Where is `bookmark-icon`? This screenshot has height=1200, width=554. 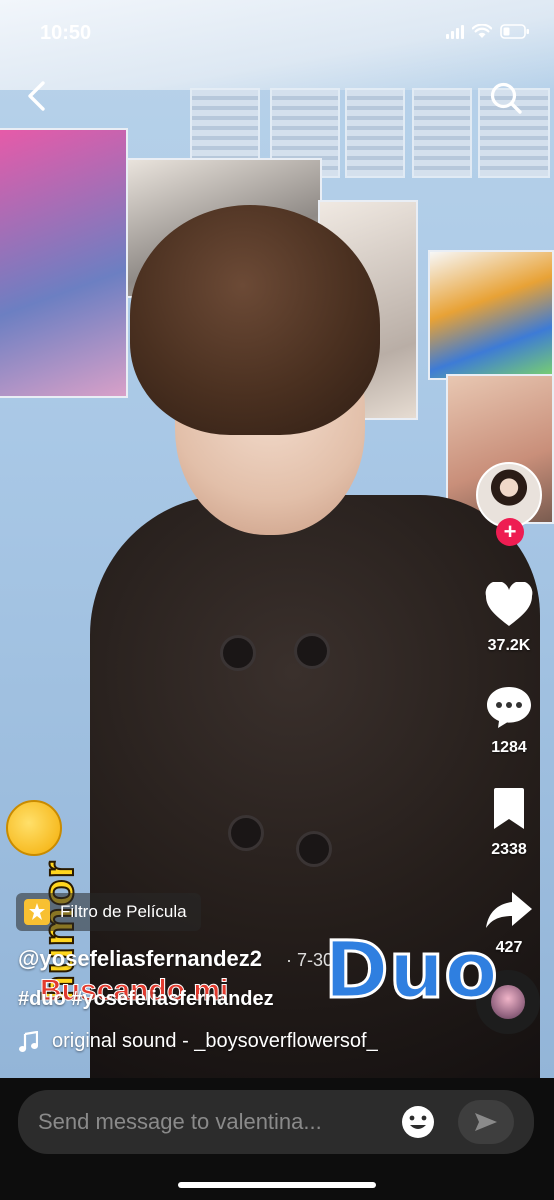
bookmark-icon is located at coordinates (509, 808).